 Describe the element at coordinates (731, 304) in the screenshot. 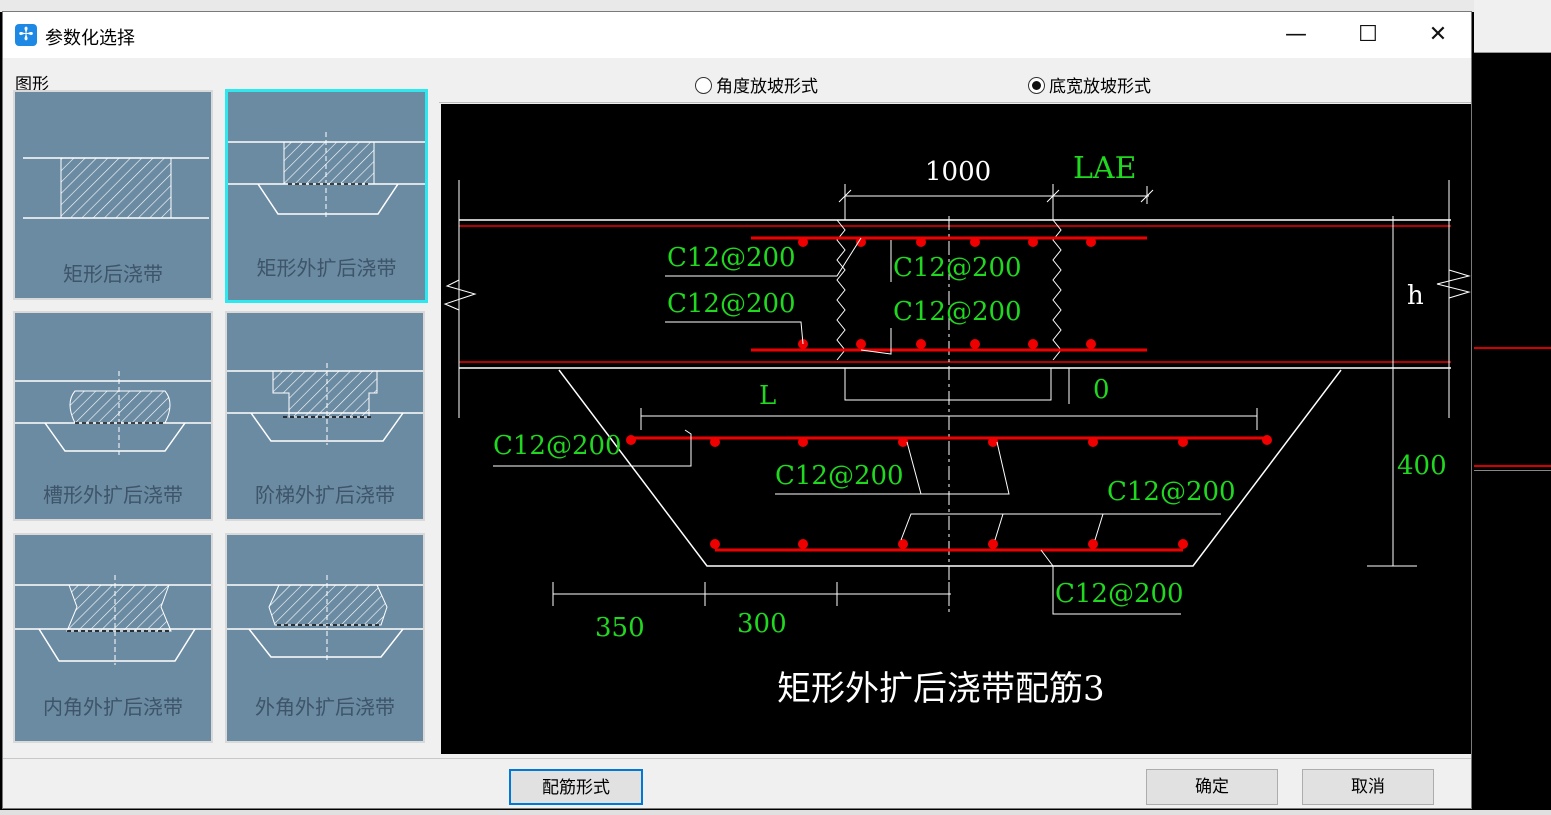

I see `rebar-label-3: C12@200` at that location.